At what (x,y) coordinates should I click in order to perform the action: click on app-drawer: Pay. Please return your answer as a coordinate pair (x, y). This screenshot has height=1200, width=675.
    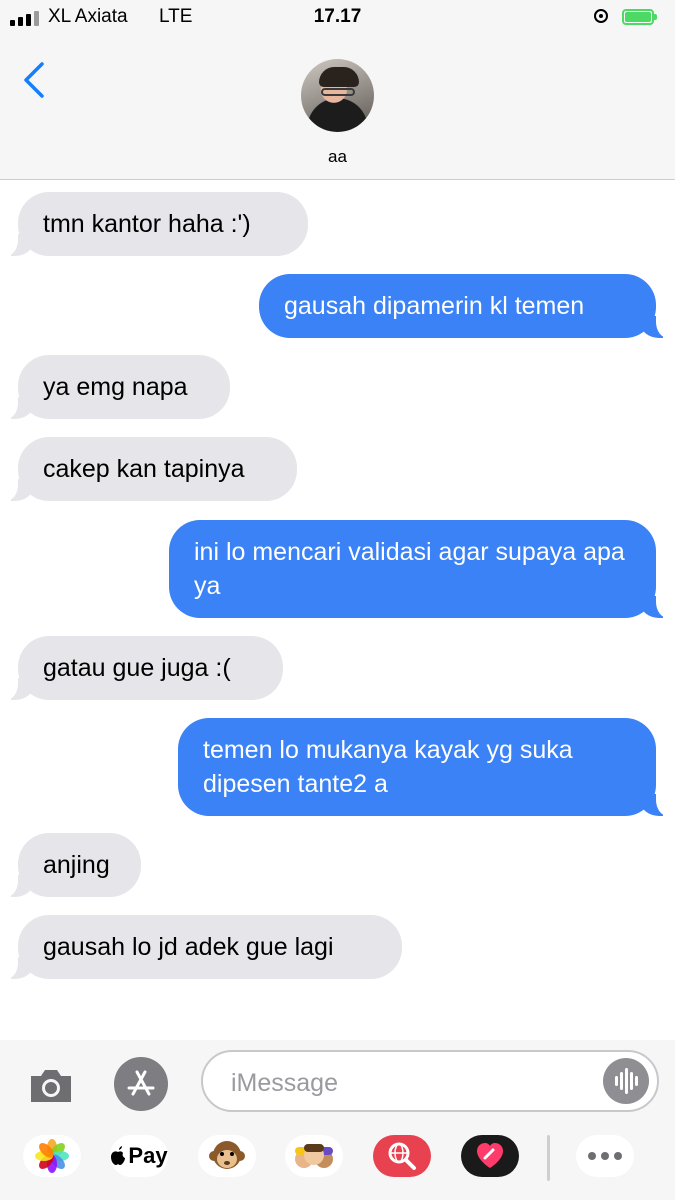
    Looking at the image, I should click on (337, 1162).